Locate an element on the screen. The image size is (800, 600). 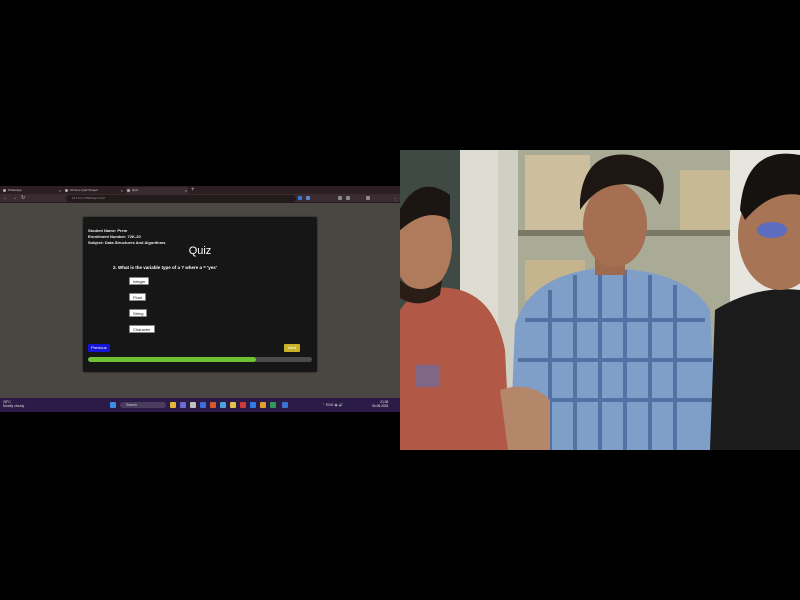
glasses-glare is located at coordinates (772, 230).